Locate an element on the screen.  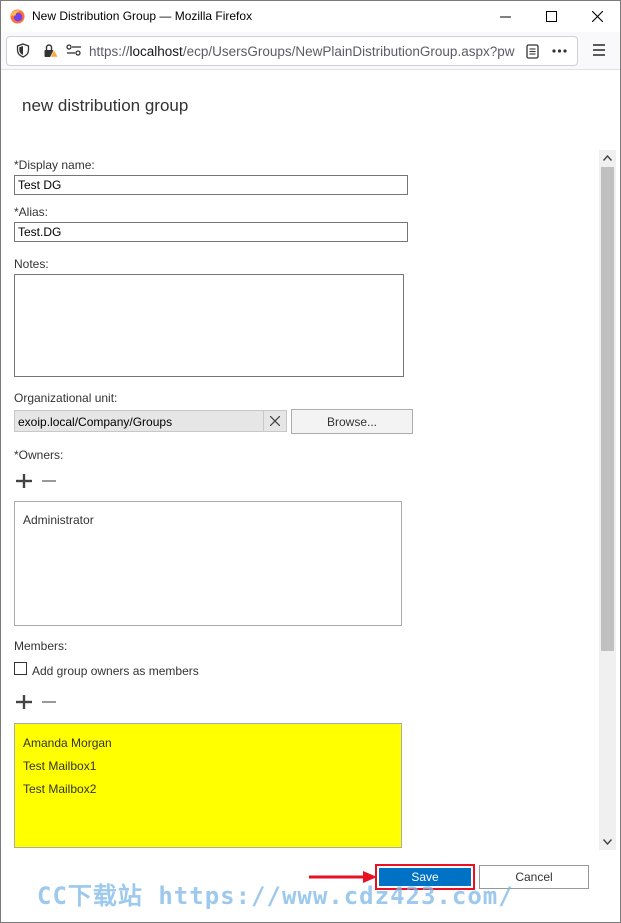
url-prefix: https:// is located at coordinates (109, 51).